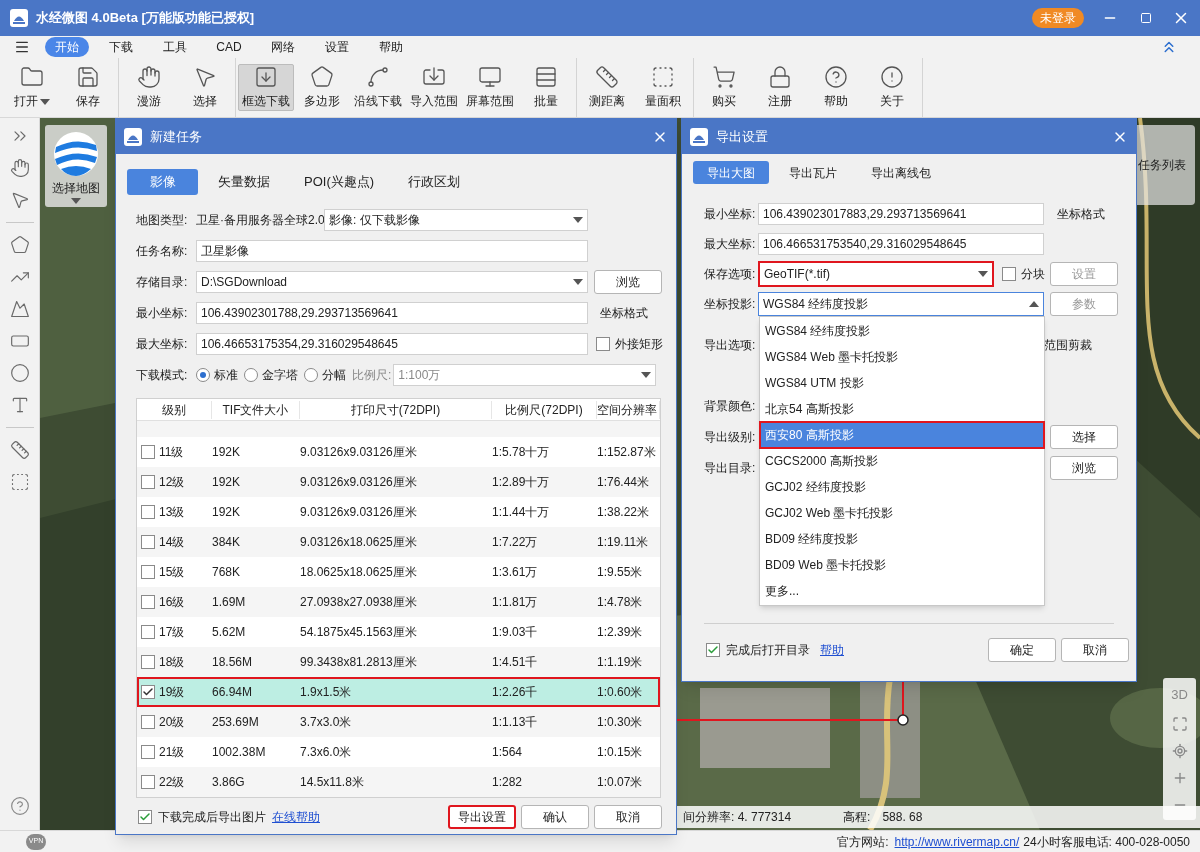  What do you see at coordinates (19, 309) in the screenshot?
I see `area-icon` at bounding box center [19, 309].